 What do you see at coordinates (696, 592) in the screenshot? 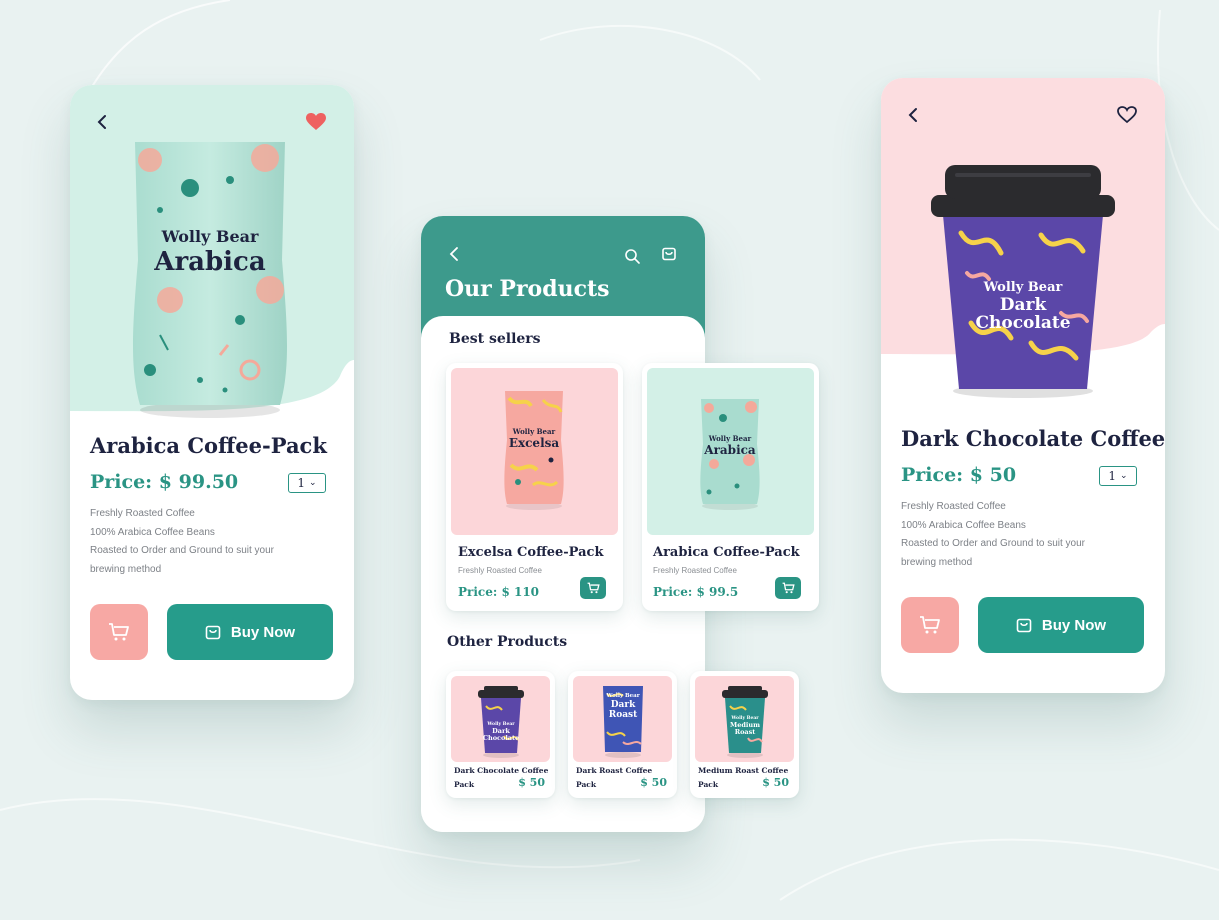
I see `product-price: Price: $ 99.5` at bounding box center [696, 592].